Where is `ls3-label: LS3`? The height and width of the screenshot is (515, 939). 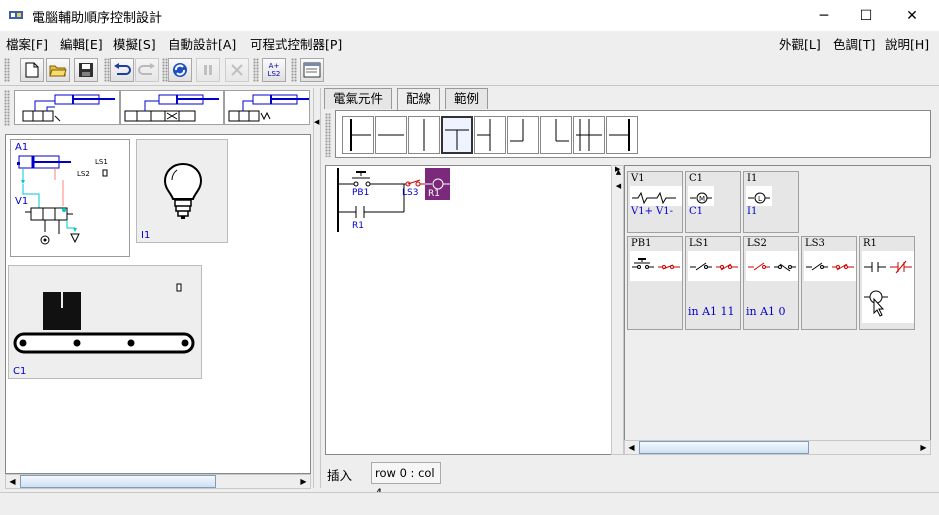 ls3-label: LS3 is located at coordinates (410, 193).